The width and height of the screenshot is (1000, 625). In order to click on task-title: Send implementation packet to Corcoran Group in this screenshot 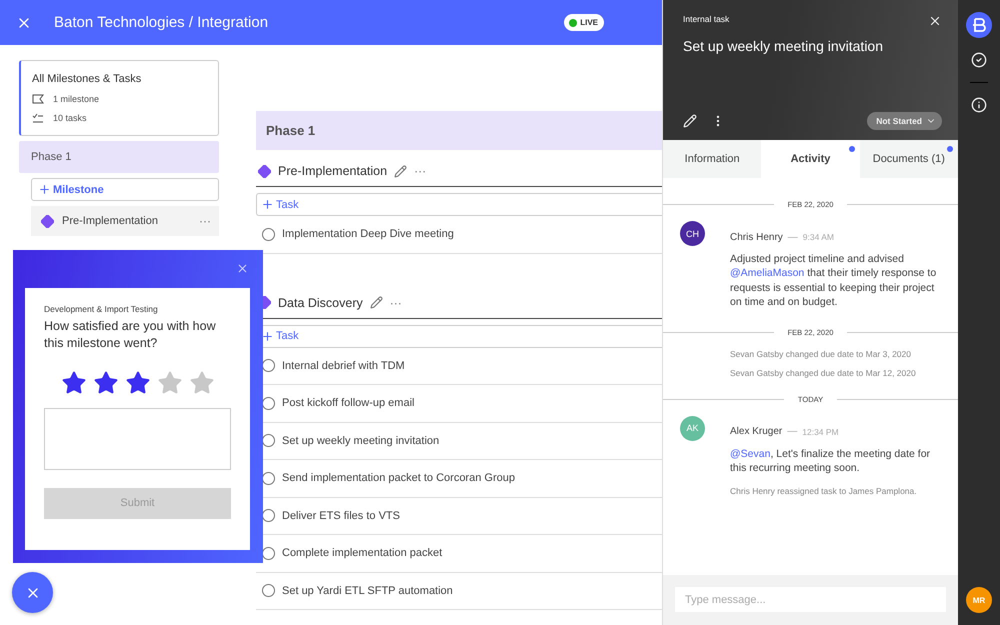, I will do `click(398, 478)`.